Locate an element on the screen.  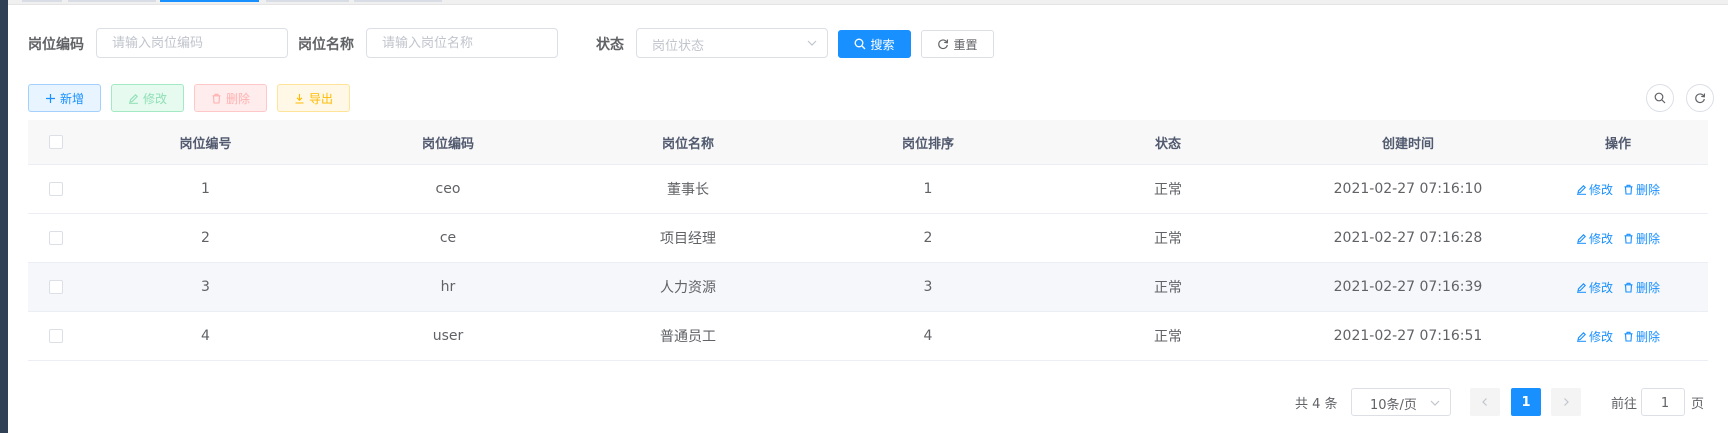
post-code-input-wrapper is located at coordinates (192, 43).